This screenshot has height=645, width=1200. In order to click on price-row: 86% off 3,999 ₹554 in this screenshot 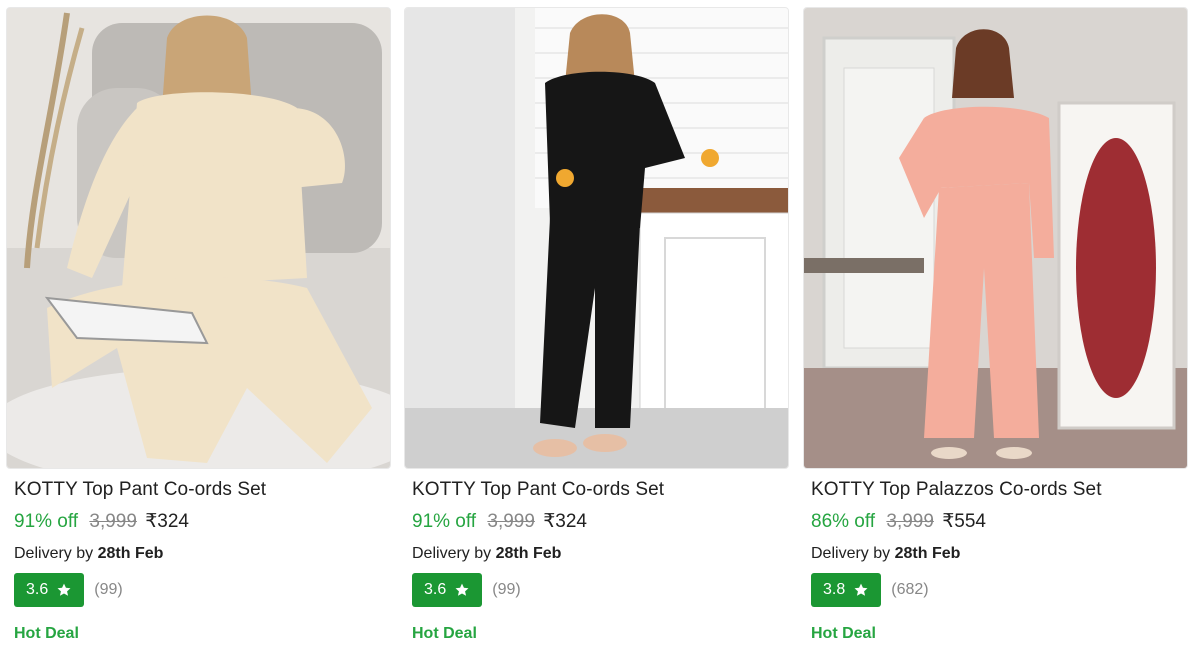, I will do `click(898, 521)`.